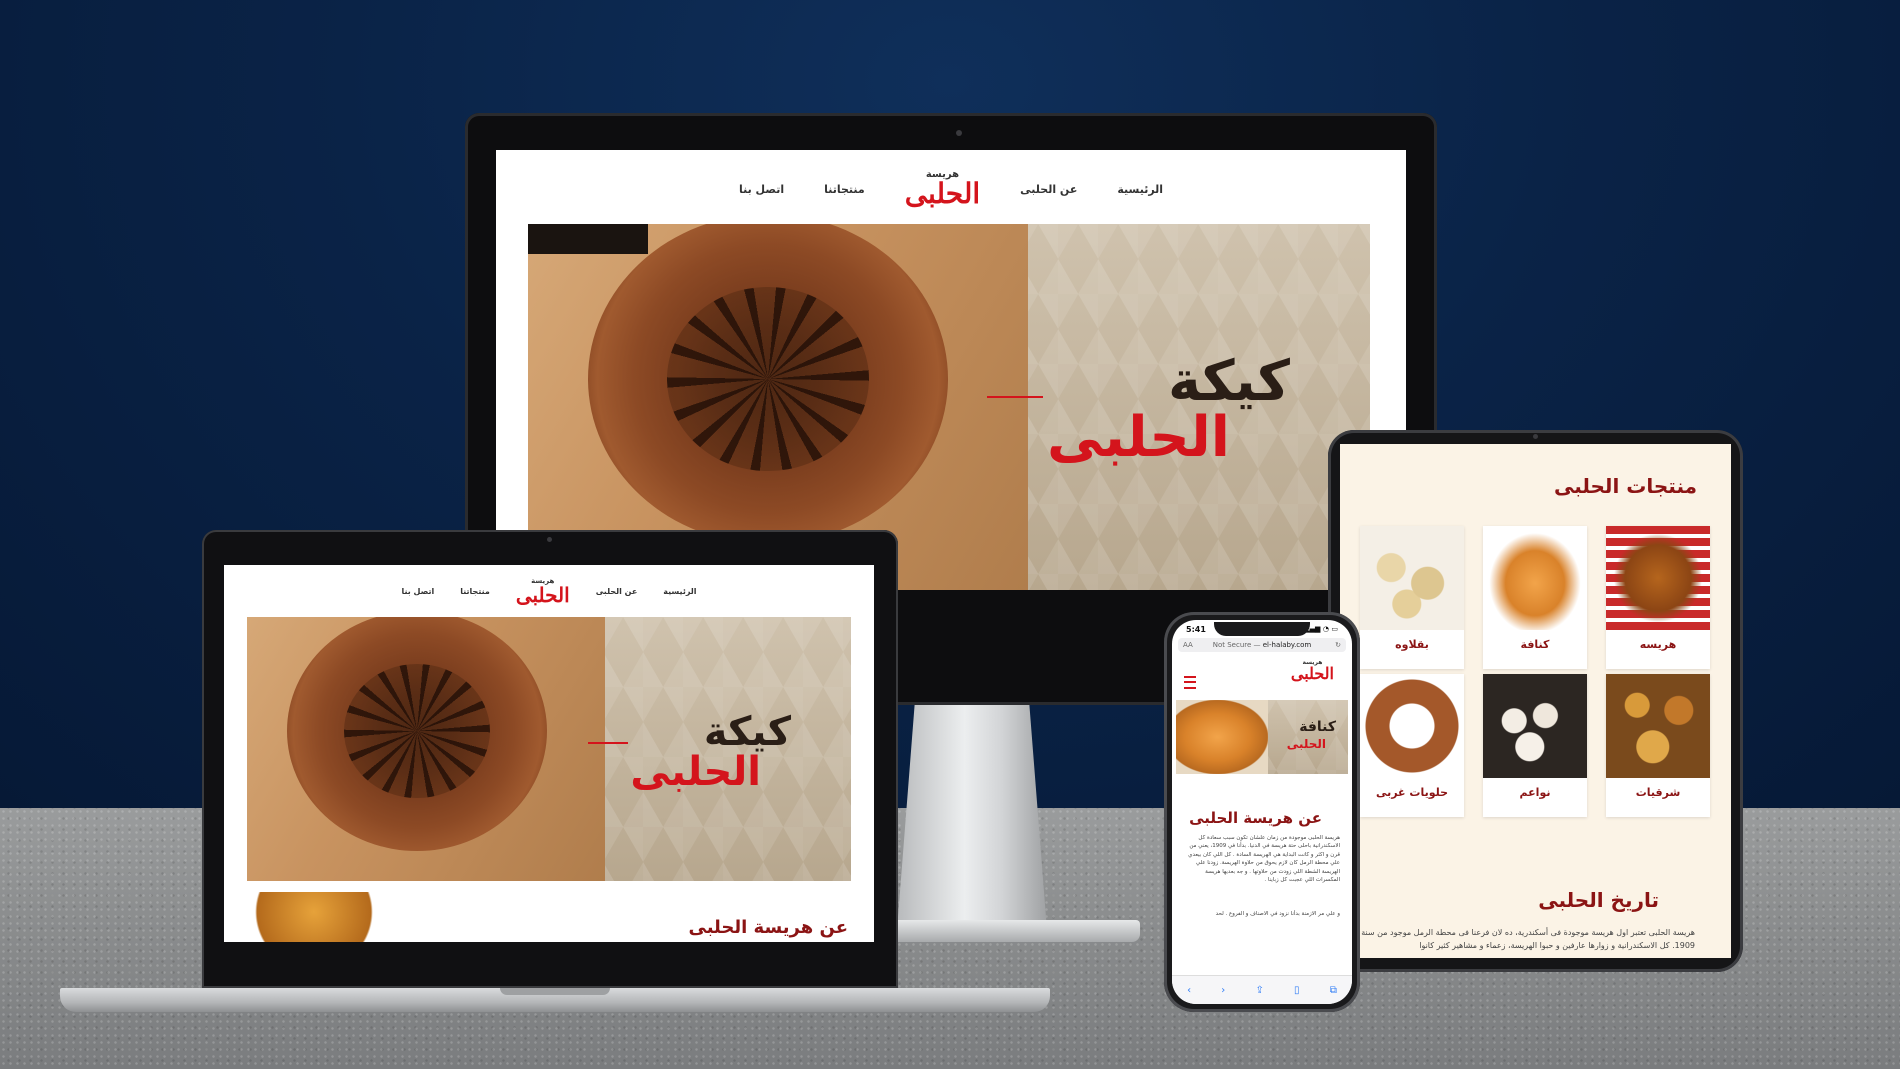 The height and width of the screenshot is (1069, 1900). What do you see at coordinates (1236, 645) in the screenshot?
I see `url-security-label: Not Secure —` at bounding box center [1236, 645].